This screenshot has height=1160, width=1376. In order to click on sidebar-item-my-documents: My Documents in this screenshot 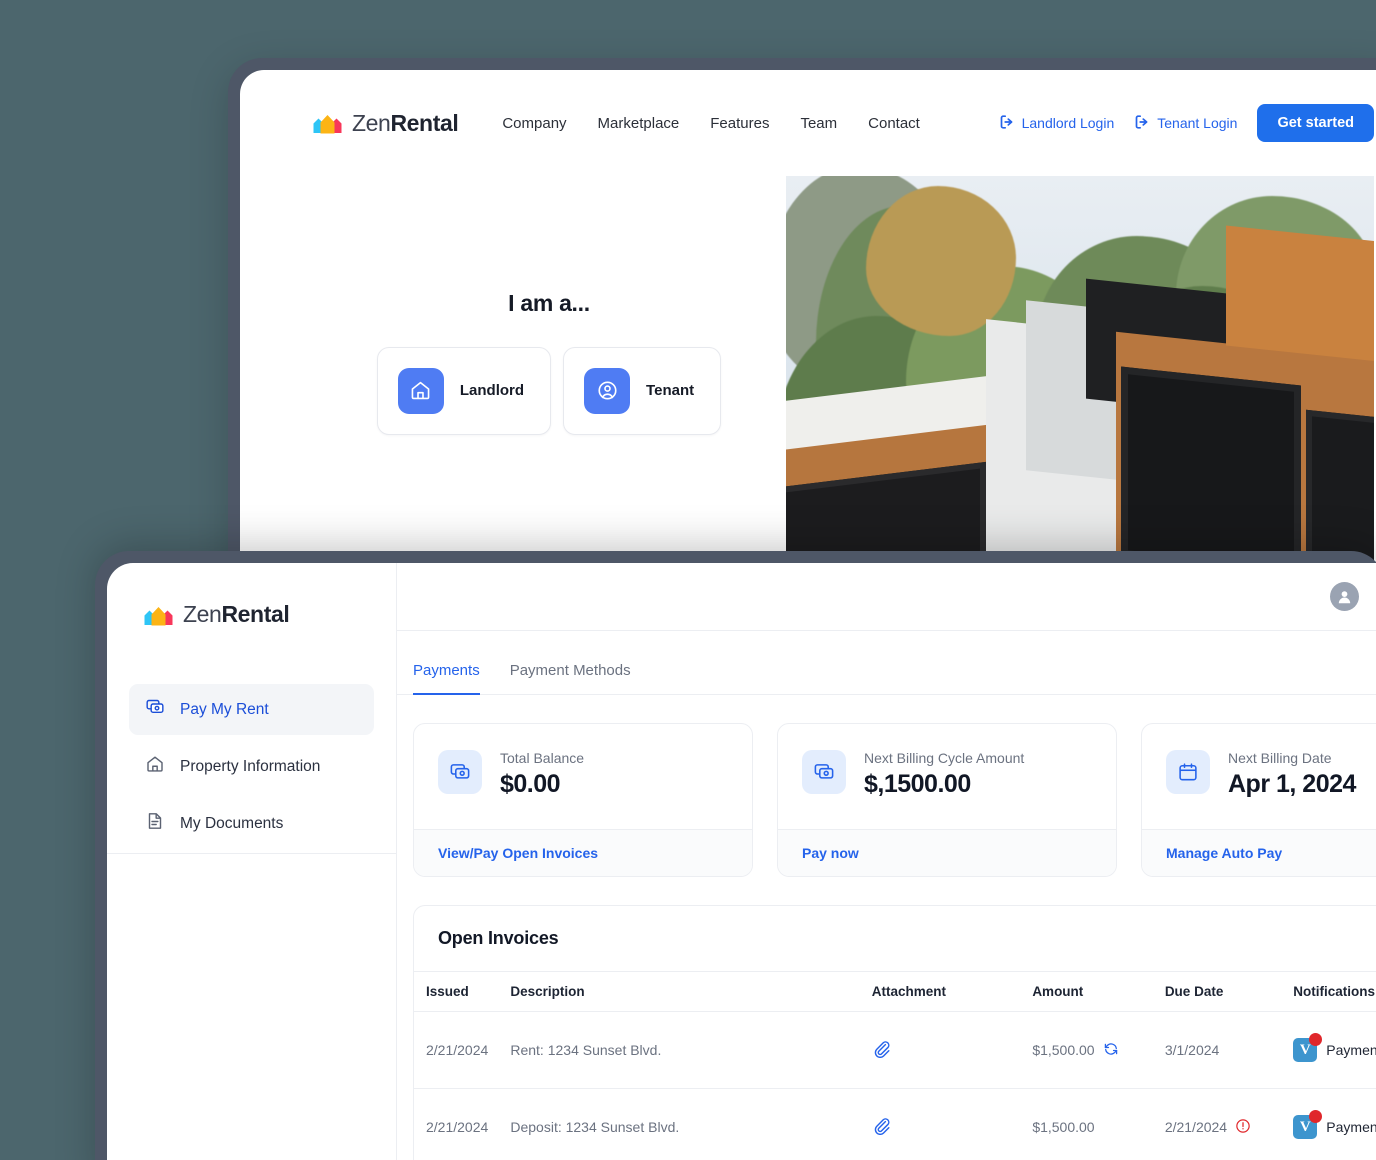, I will do `click(251, 823)`.